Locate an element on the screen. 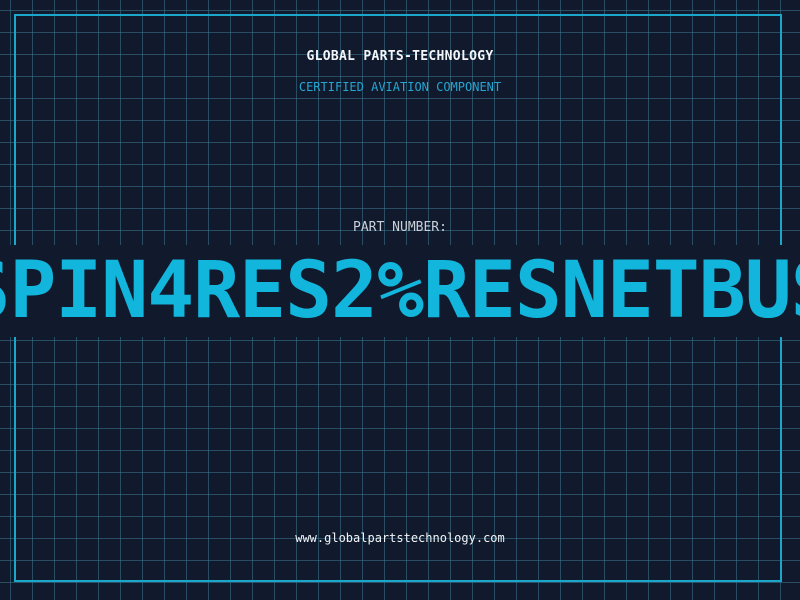 The height and width of the screenshot is (600, 800). website-url: www.globalpartstechnology.com is located at coordinates (400, 538).